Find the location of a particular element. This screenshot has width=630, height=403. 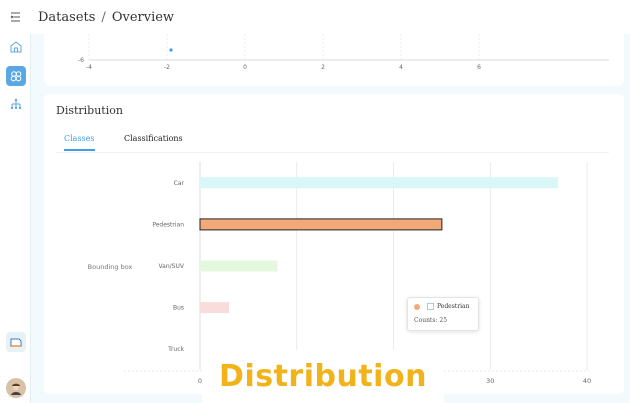

scatter-plot: -6 -4 -2 0 2 4 6 is located at coordinates (343, 52).